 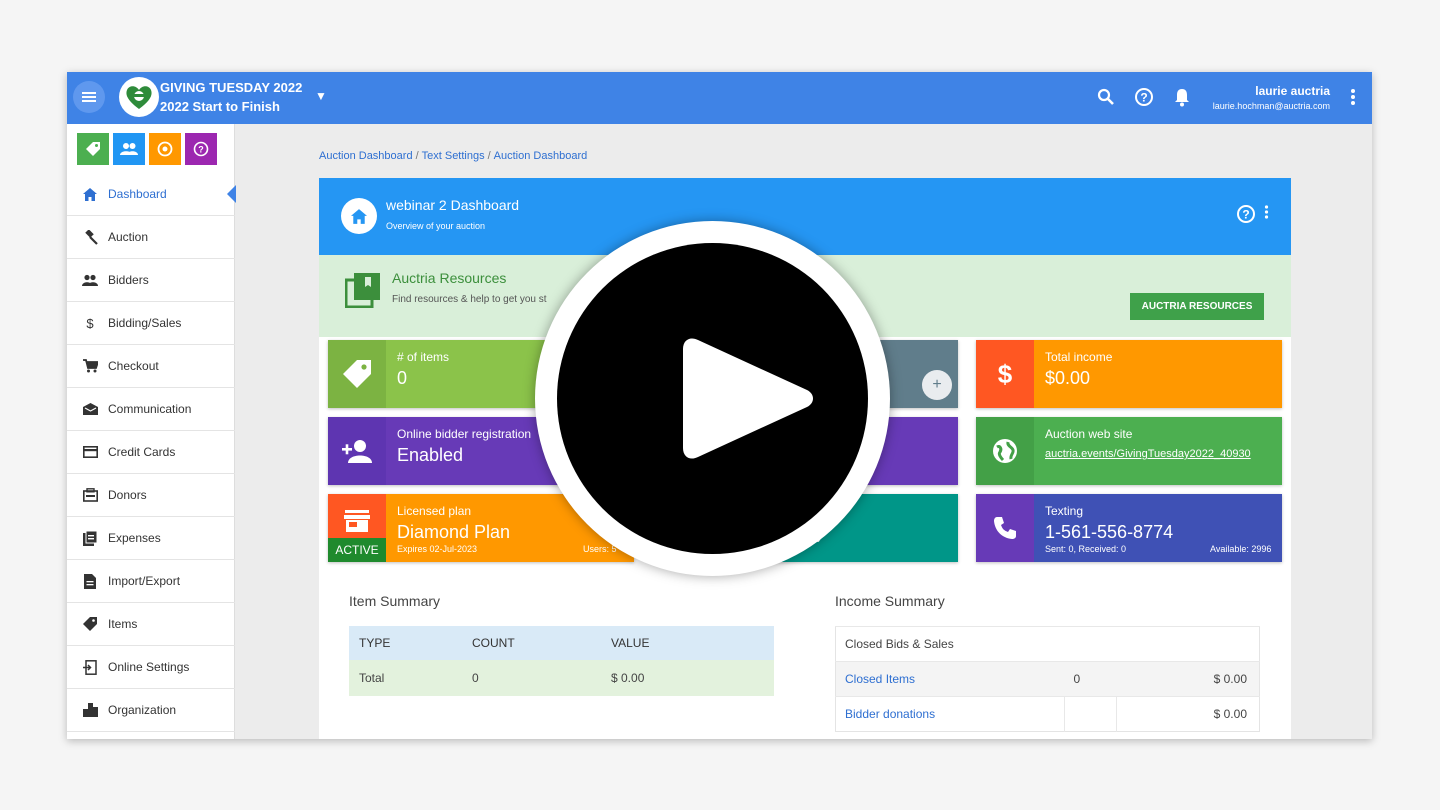 I want to click on receipt-icon, so click(x=90, y=538).